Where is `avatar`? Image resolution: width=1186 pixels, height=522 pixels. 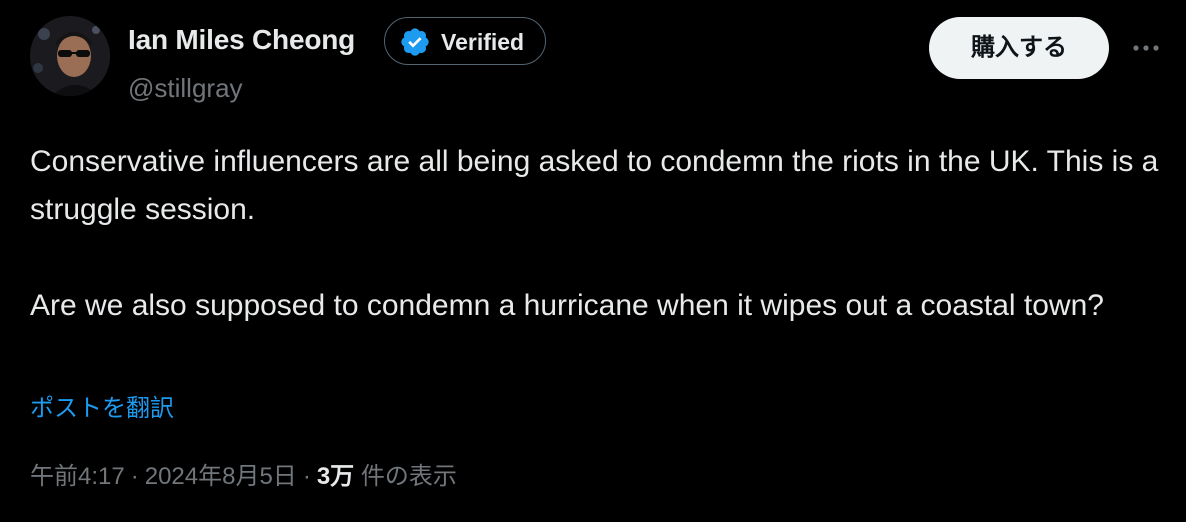
avatar is located at coordinates (70, 56).